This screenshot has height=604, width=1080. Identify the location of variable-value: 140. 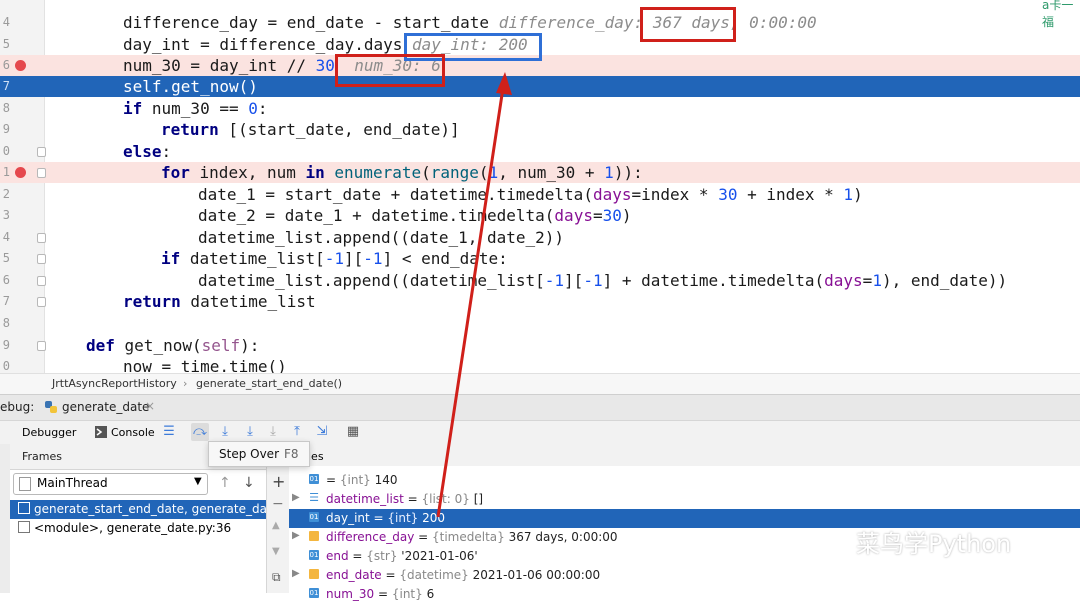
(386, 480).